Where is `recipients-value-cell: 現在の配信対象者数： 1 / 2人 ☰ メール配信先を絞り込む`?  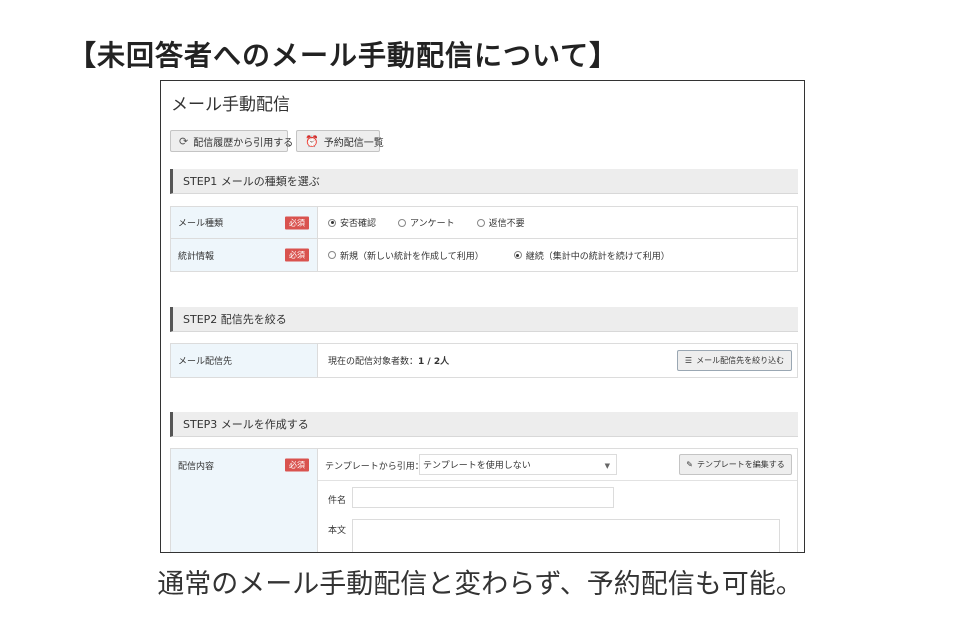
recipients-value-cell: 現在の配信対象者数： 1 / 2人 ☰ メール配信先を絞り込む is located at coordinates (557, 360).